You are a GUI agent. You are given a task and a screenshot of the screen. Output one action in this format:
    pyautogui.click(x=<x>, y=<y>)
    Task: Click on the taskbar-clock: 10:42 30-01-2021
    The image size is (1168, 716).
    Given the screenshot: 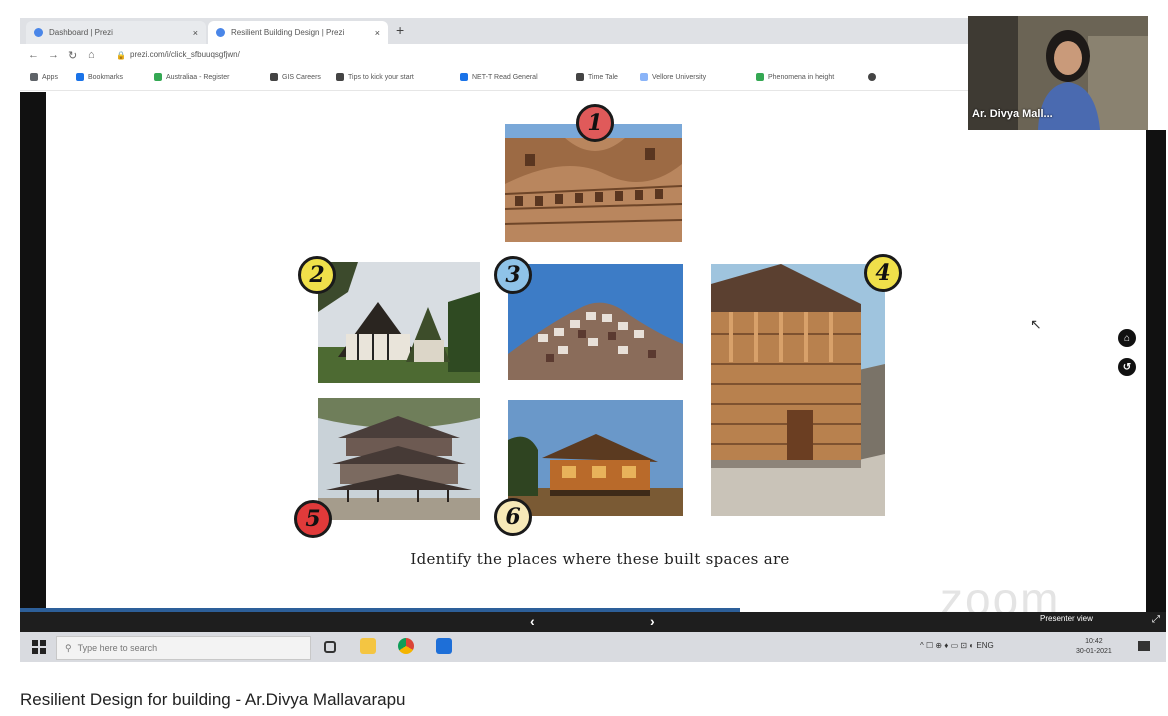 What is the action you would take?
    pyautogui.click(x=1094, y=647)
    